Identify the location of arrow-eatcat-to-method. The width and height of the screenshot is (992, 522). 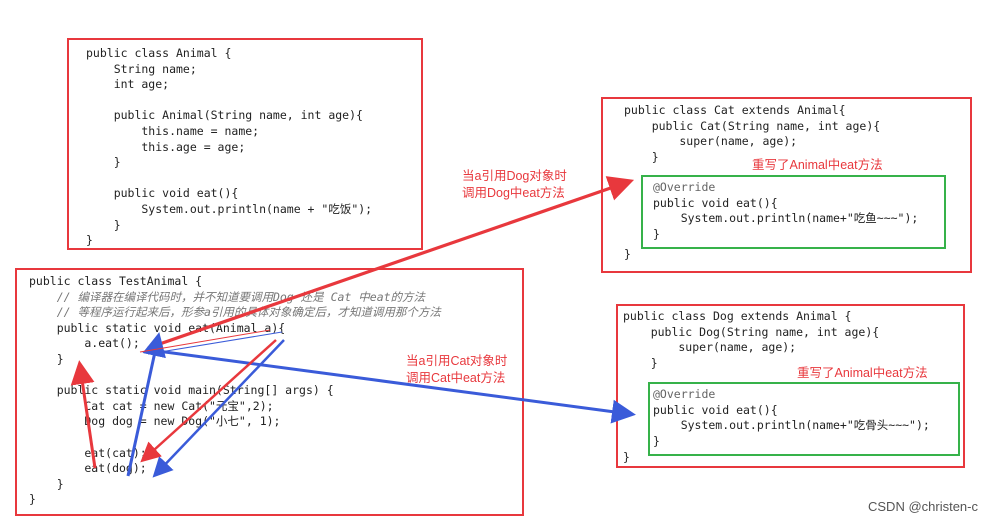
(83, 414).